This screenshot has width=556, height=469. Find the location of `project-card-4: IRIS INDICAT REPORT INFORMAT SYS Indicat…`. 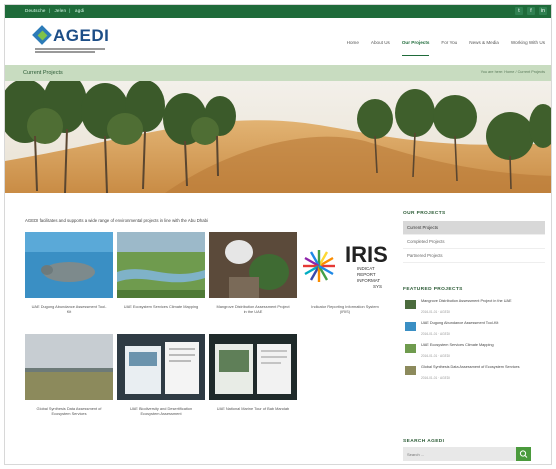

project-card-4: IRIS INDICAT REPORT INFORMAT SYS Indicat… is located at coordinates (345, 280).